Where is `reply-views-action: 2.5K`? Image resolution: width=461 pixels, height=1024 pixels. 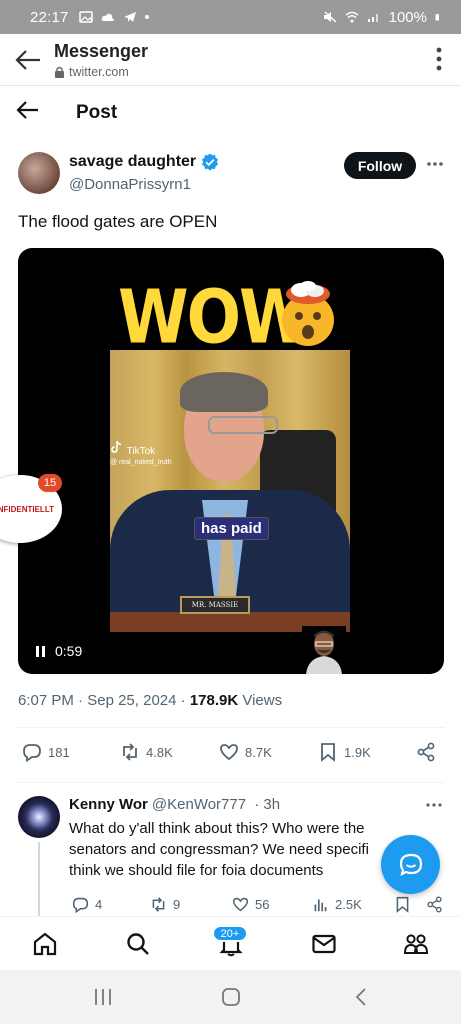 reply-views-action: 2.5K is located at coordinates (337, 904).